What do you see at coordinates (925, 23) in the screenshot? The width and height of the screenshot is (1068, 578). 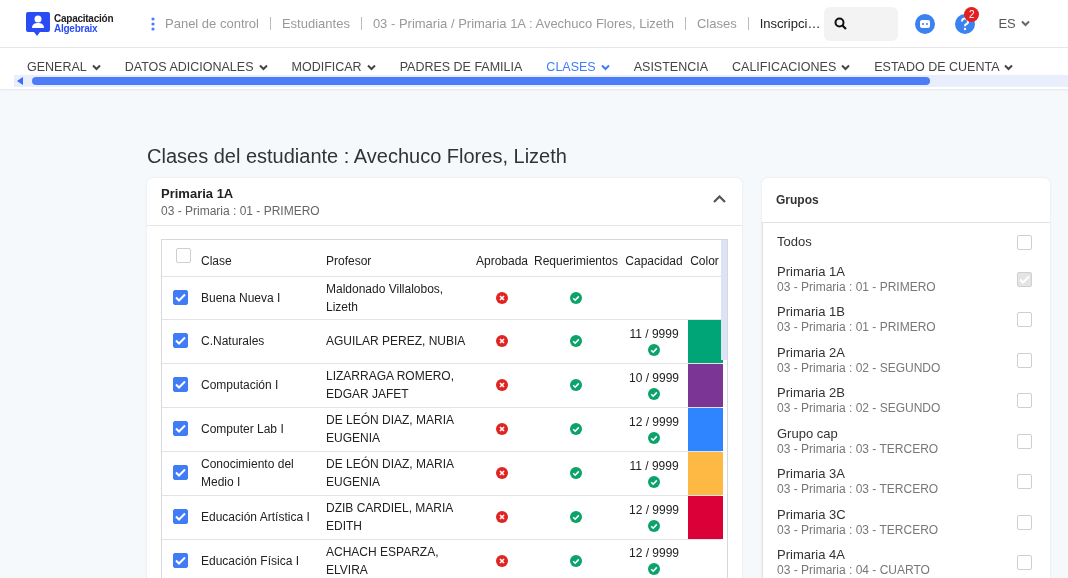 I see `robot-icon` at bounding box center [925, 23].